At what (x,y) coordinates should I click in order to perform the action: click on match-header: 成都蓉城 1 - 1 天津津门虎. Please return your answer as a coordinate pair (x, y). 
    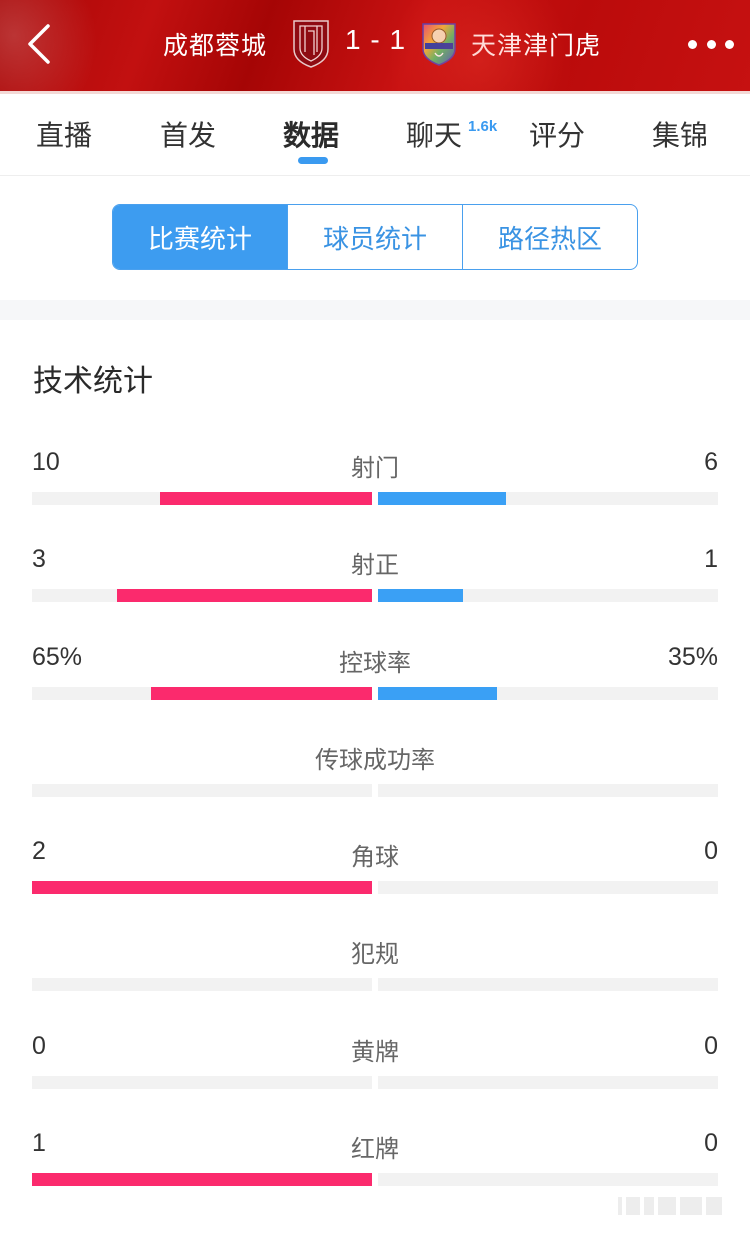
    Looking at the image, I should click on (375, 46).